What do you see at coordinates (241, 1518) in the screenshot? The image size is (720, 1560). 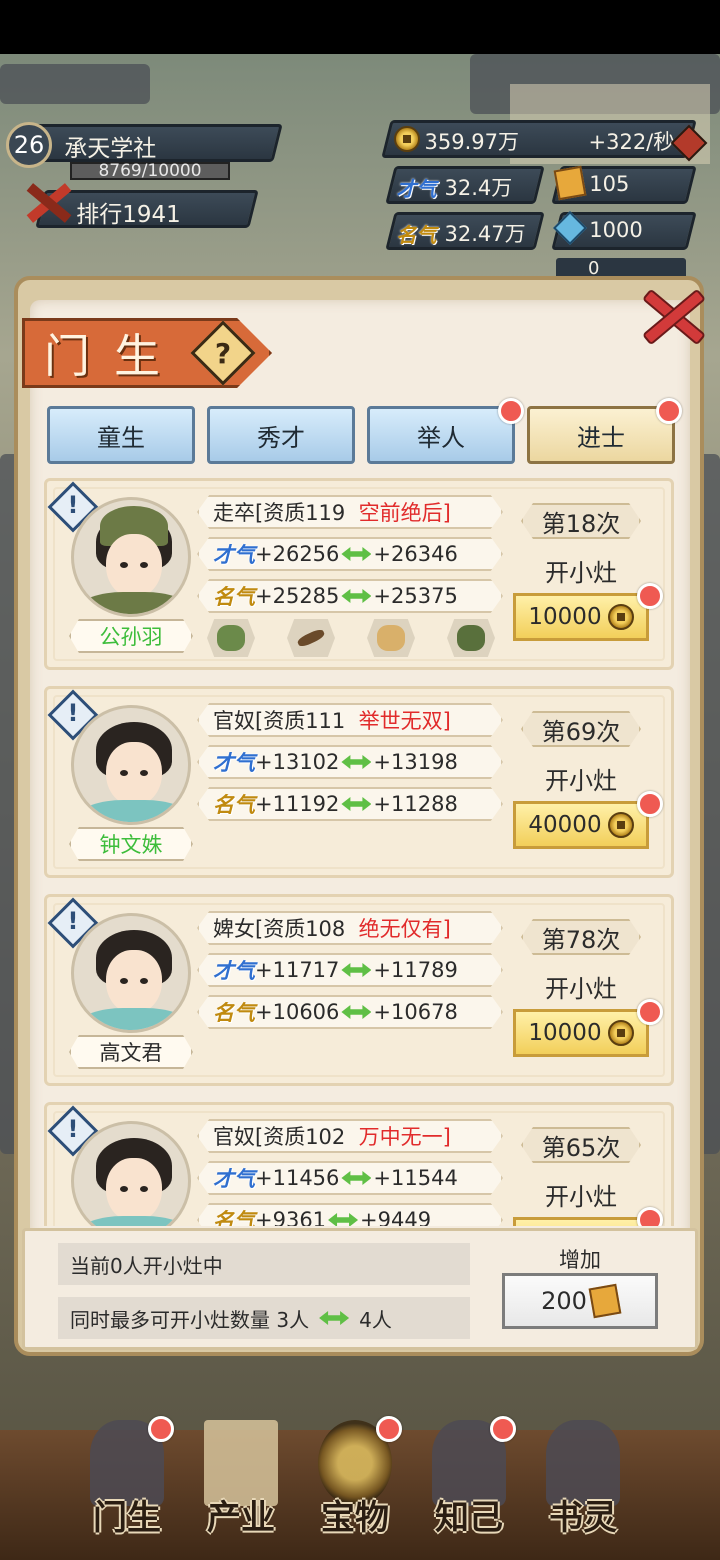 I see `nav-label: 产业` at bounding box center [241, 1518].